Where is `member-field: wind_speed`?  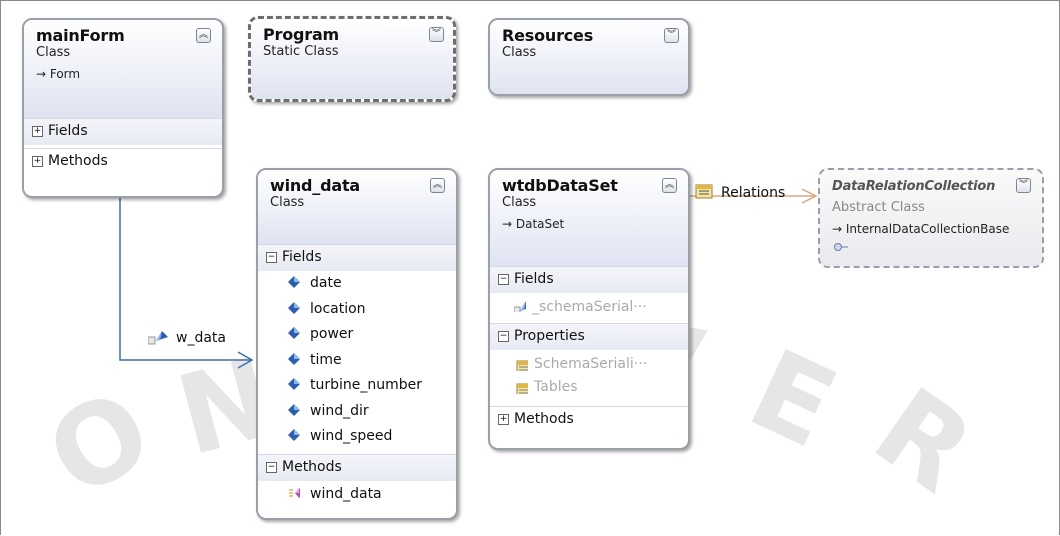
member-field: wind_speed is located at coordinates (340, 436).